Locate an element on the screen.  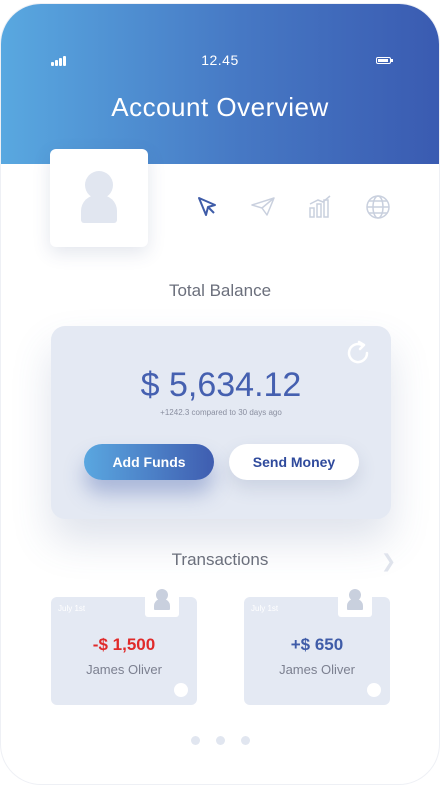
transaction-card: July 1st +$ 650 James Oliver is located at coordinates (317, 644).